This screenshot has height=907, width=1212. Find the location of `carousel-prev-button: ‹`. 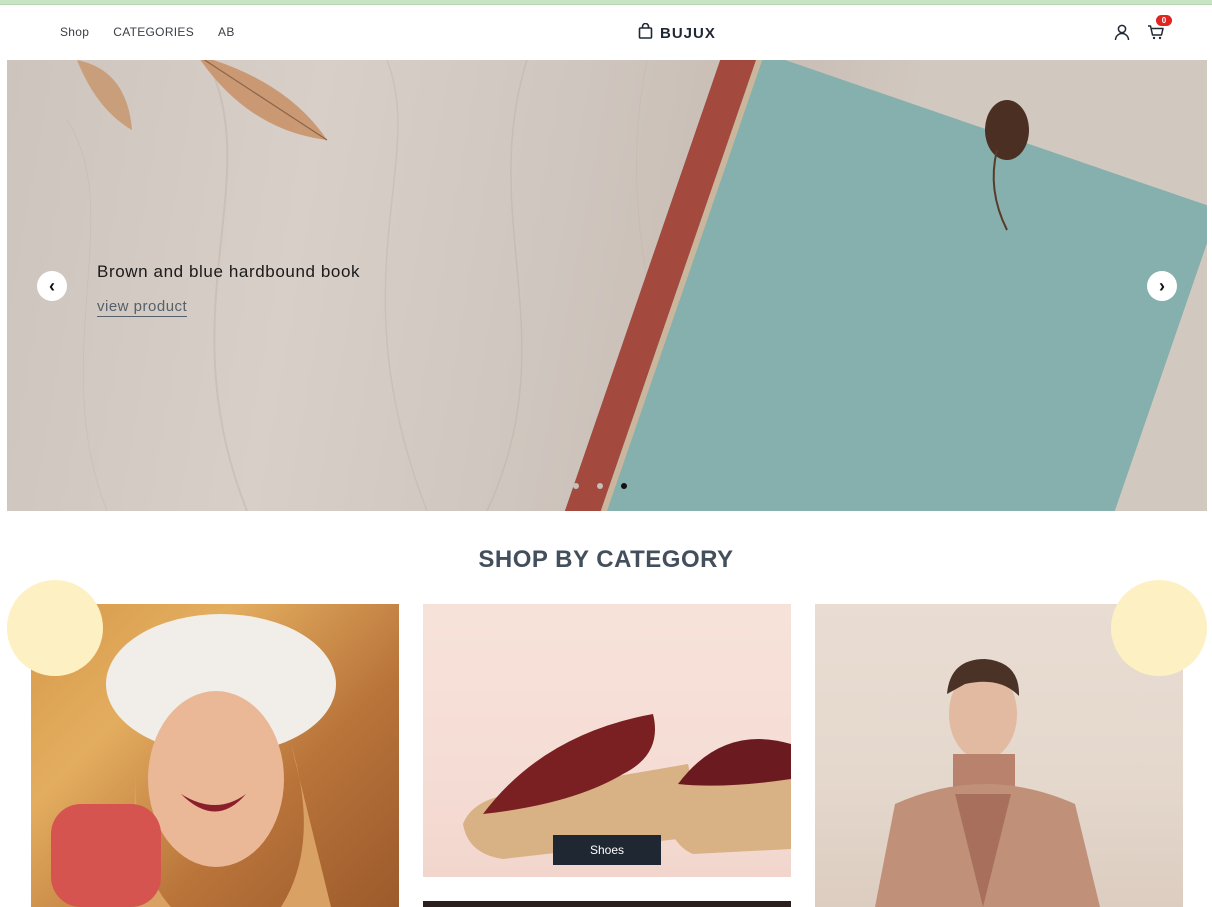

carousel-prev-button: ‹ is located at coordinates (52, 286).